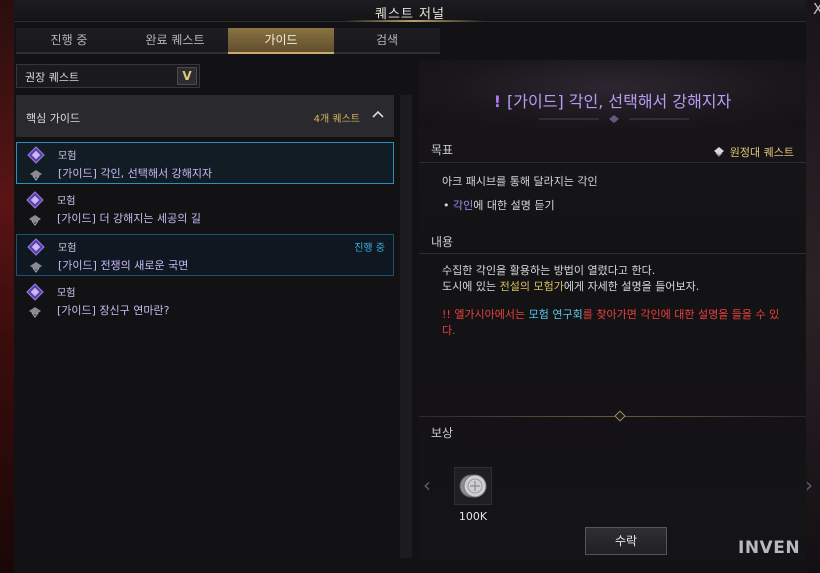 The image size is (820, 573). What do you see at coordinates (52, 77) in the screenshot?
I see `filter-selected-value: 권장 퀘스트` at bounding box center [52, 77].